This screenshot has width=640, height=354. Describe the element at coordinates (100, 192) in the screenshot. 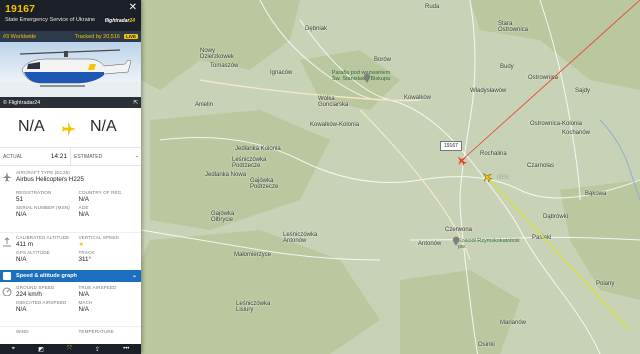

I see `country-label: COUNTRY OF REG.` at that location.